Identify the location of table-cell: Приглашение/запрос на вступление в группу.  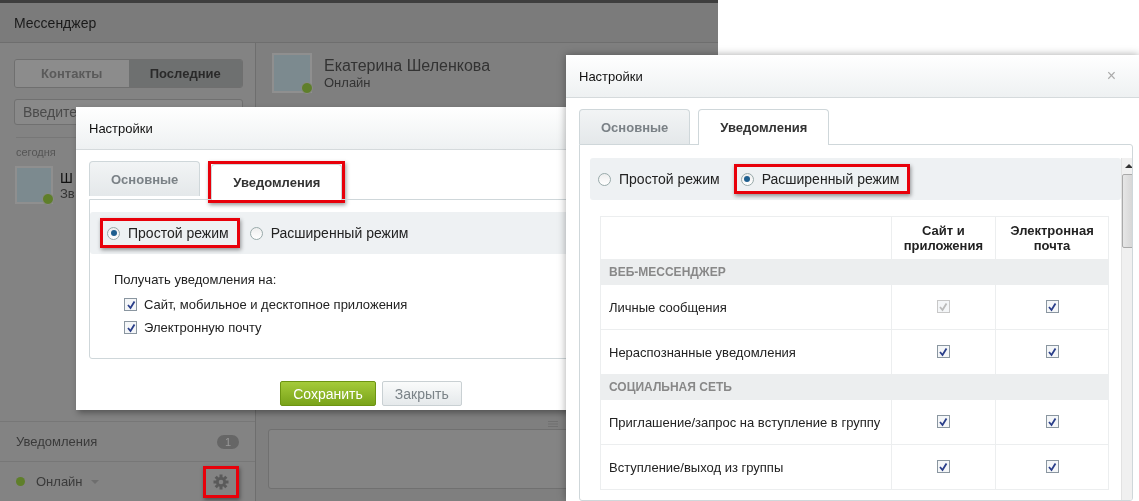
(746, 422).